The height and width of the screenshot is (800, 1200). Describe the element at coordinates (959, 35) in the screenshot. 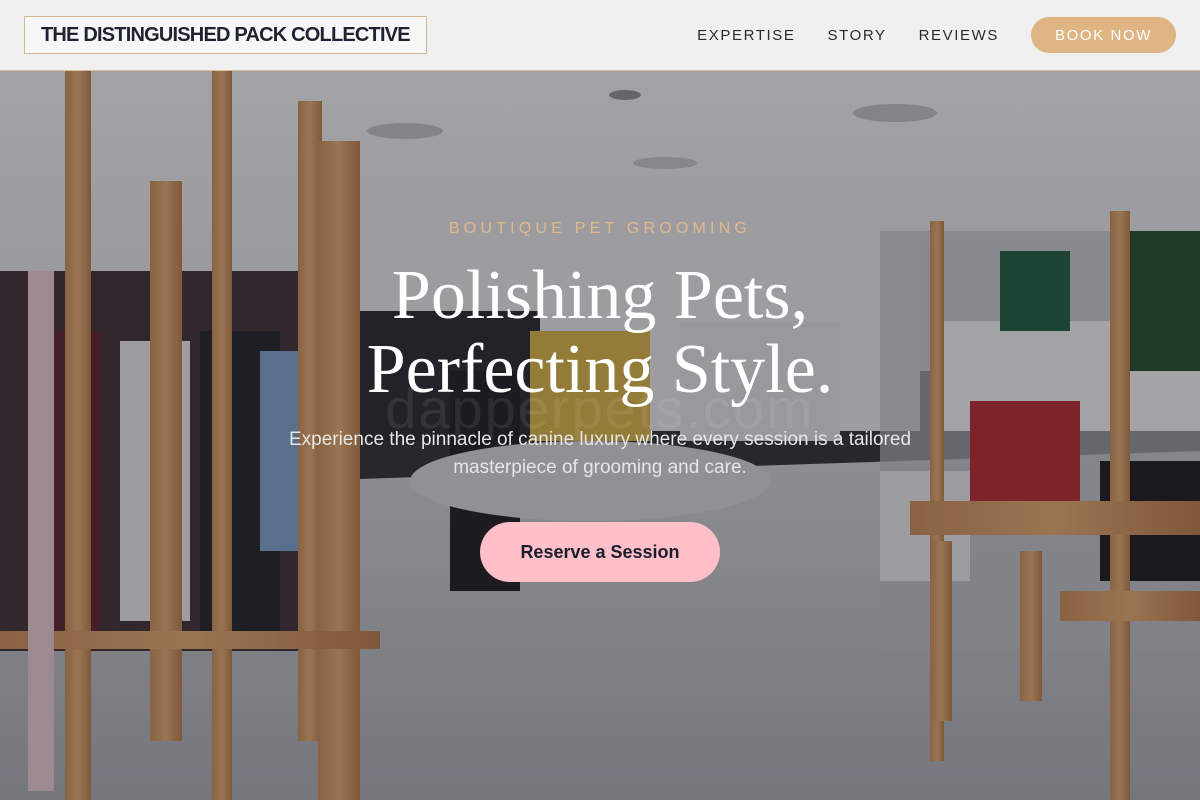

I see `nav-link-reviews: REVIEWS` at that location.